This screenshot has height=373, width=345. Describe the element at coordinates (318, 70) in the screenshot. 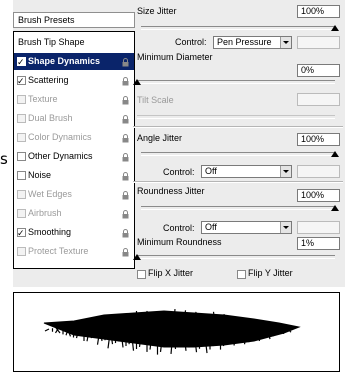

I see `minimum-diameter-field: 0%` at that location.